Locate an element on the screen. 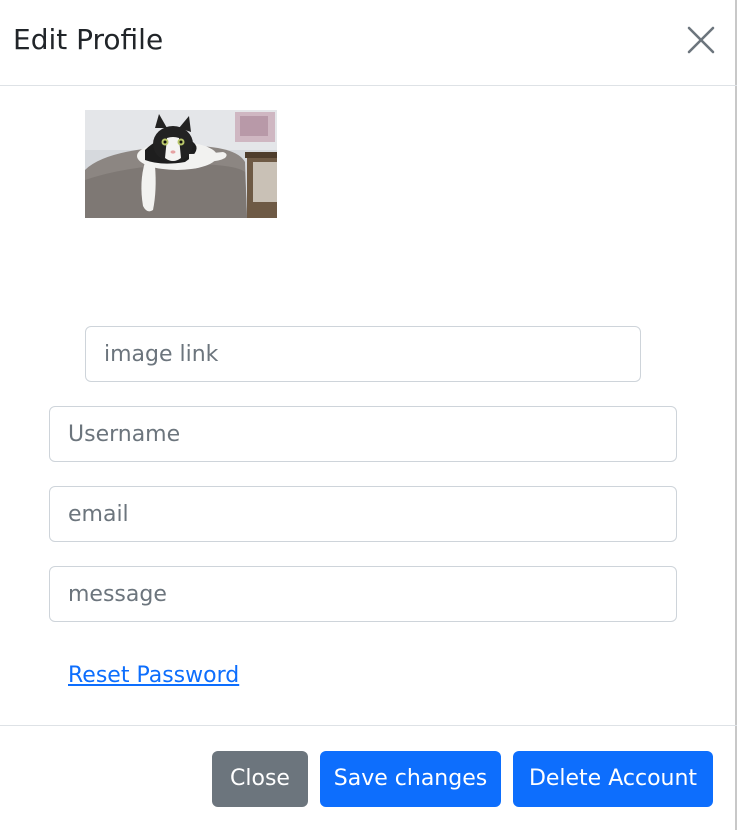 The width and height of the screenshot is (739, 830). message-input is located at coordinates (363, 594).